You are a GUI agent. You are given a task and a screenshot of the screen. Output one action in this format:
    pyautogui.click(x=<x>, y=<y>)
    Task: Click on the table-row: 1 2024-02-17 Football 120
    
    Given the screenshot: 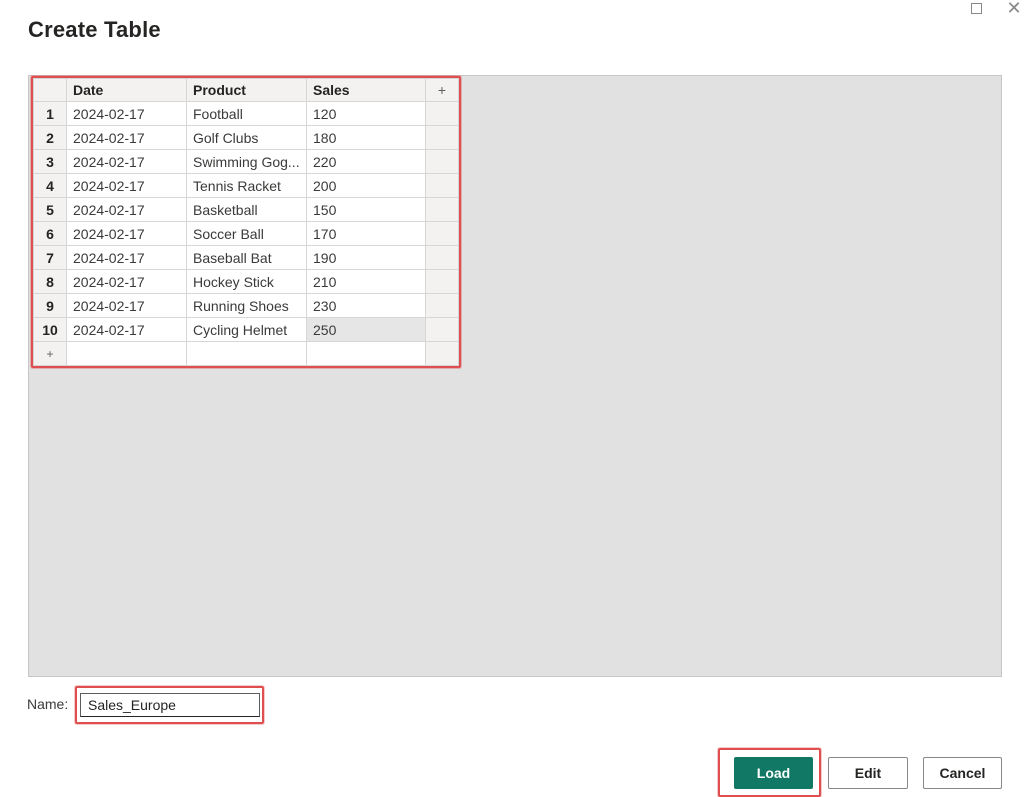 What is the action you would take?
    pyautogui.click(x=246, y=113)
    